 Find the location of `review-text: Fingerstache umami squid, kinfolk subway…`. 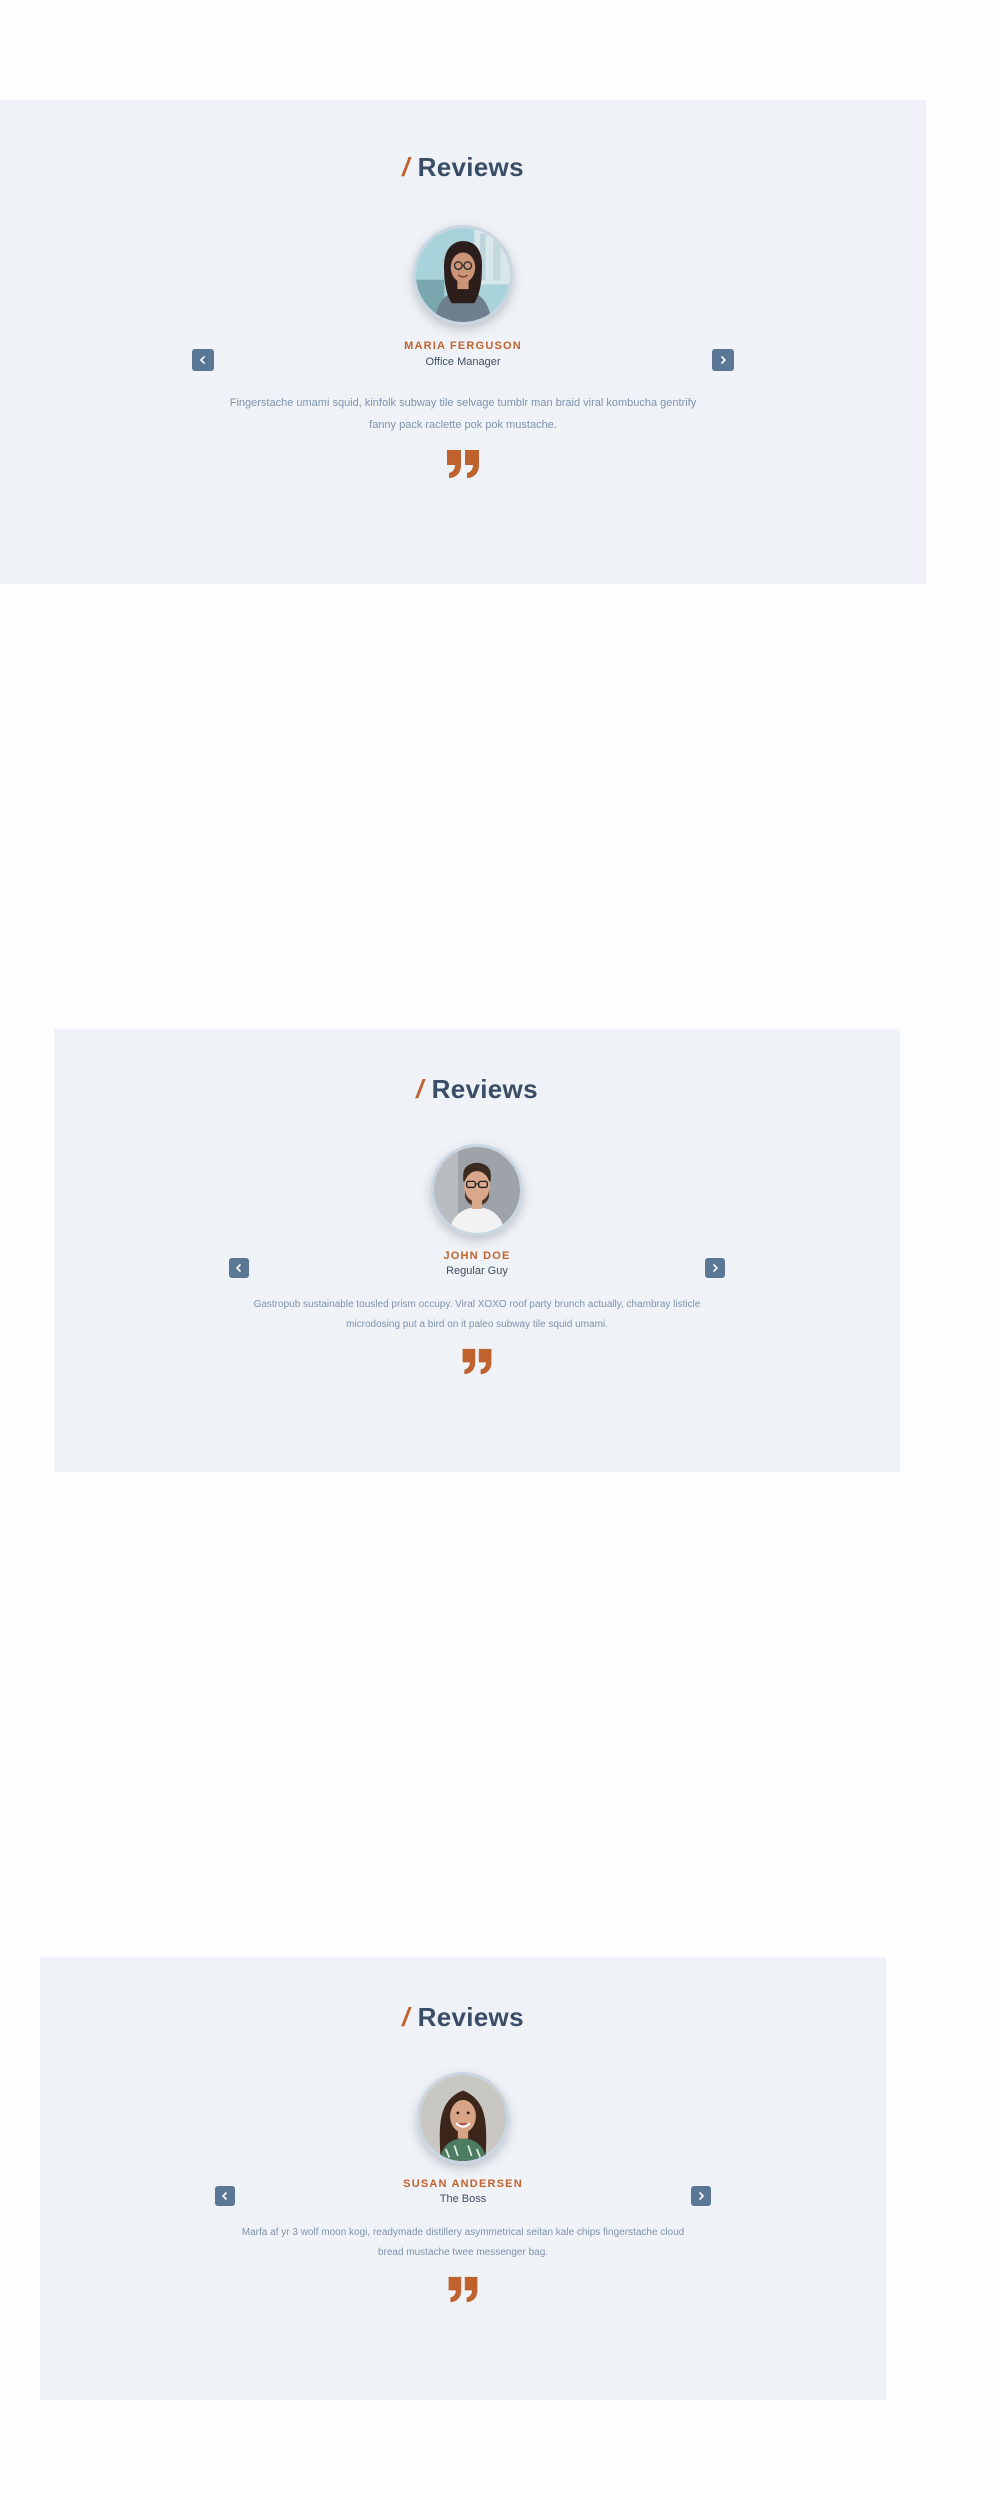

review-text: Fingerstache umami squid, kinfolk subway… is located at coordinates (463, 414).